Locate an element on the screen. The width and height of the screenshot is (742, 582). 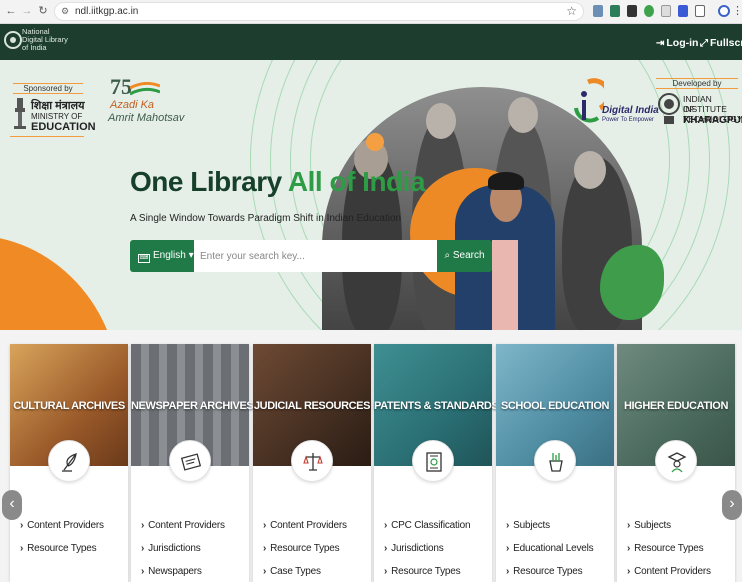
national-emblem-icon is located at coordinates (20, 113).